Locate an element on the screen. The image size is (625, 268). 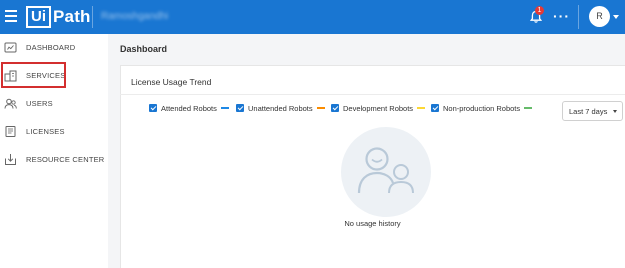
period-select-value: Last 7 days is located at coordinates (588, 111).